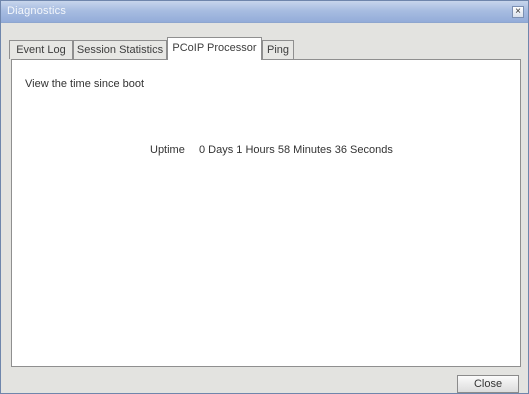 The height and width of the screenshot is (394, 529). I want to click on close-icon: ×, so click(518, 12).